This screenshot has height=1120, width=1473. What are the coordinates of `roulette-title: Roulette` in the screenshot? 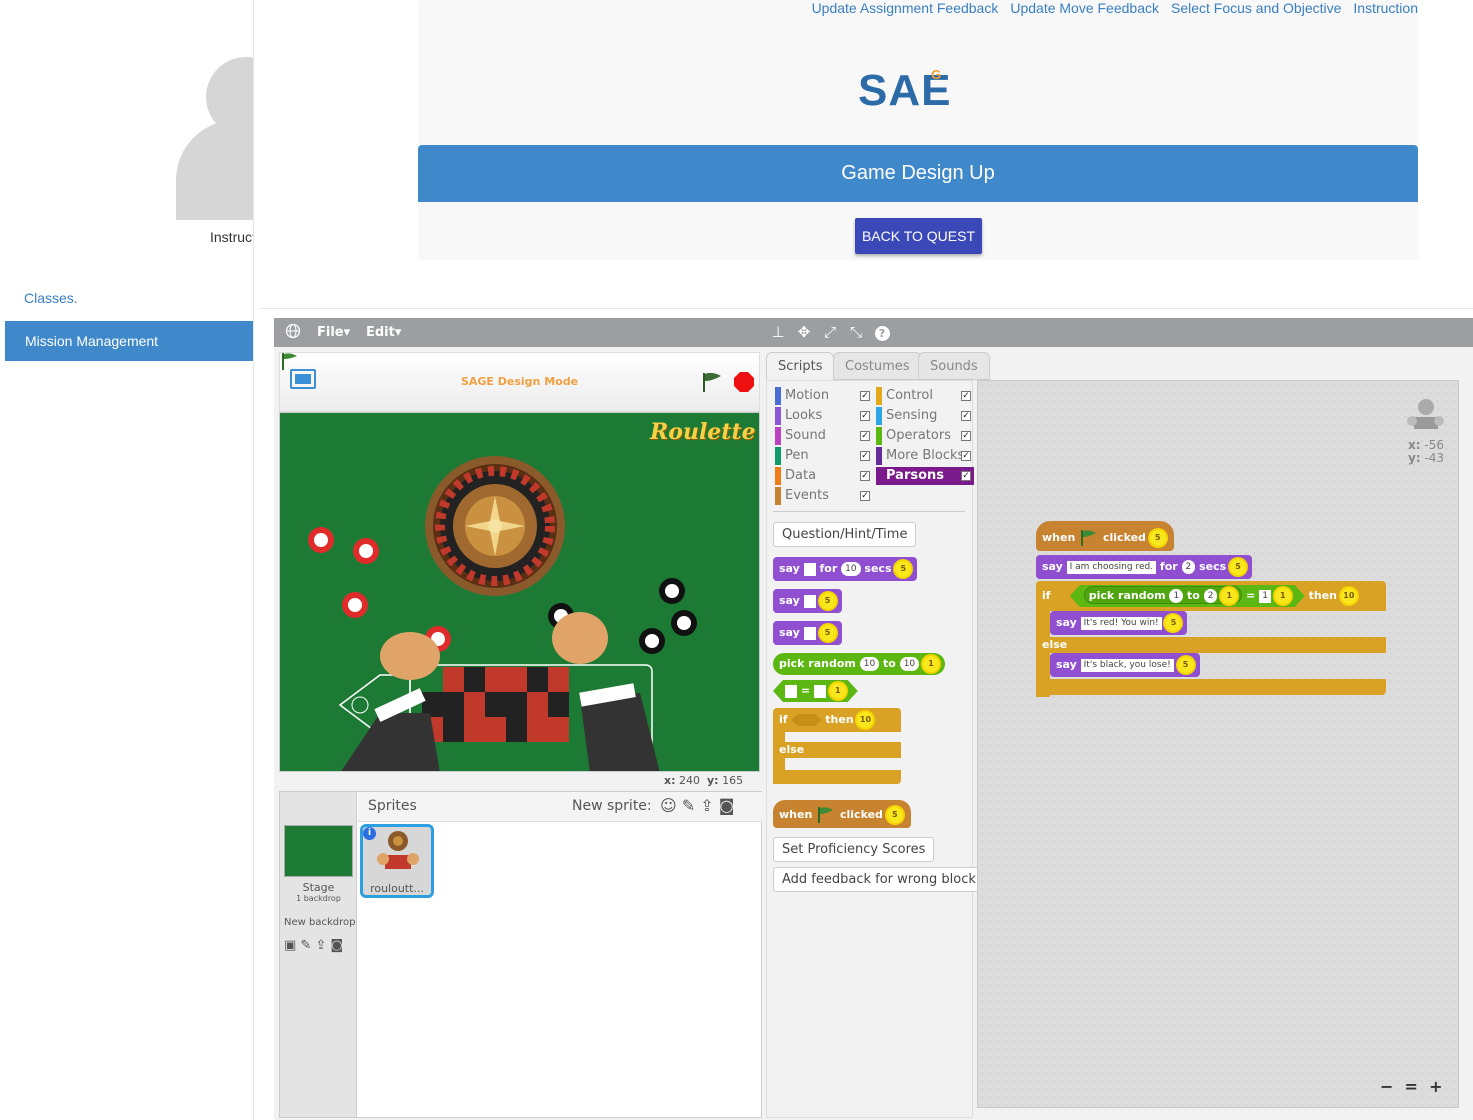 It's located at (703, 432).